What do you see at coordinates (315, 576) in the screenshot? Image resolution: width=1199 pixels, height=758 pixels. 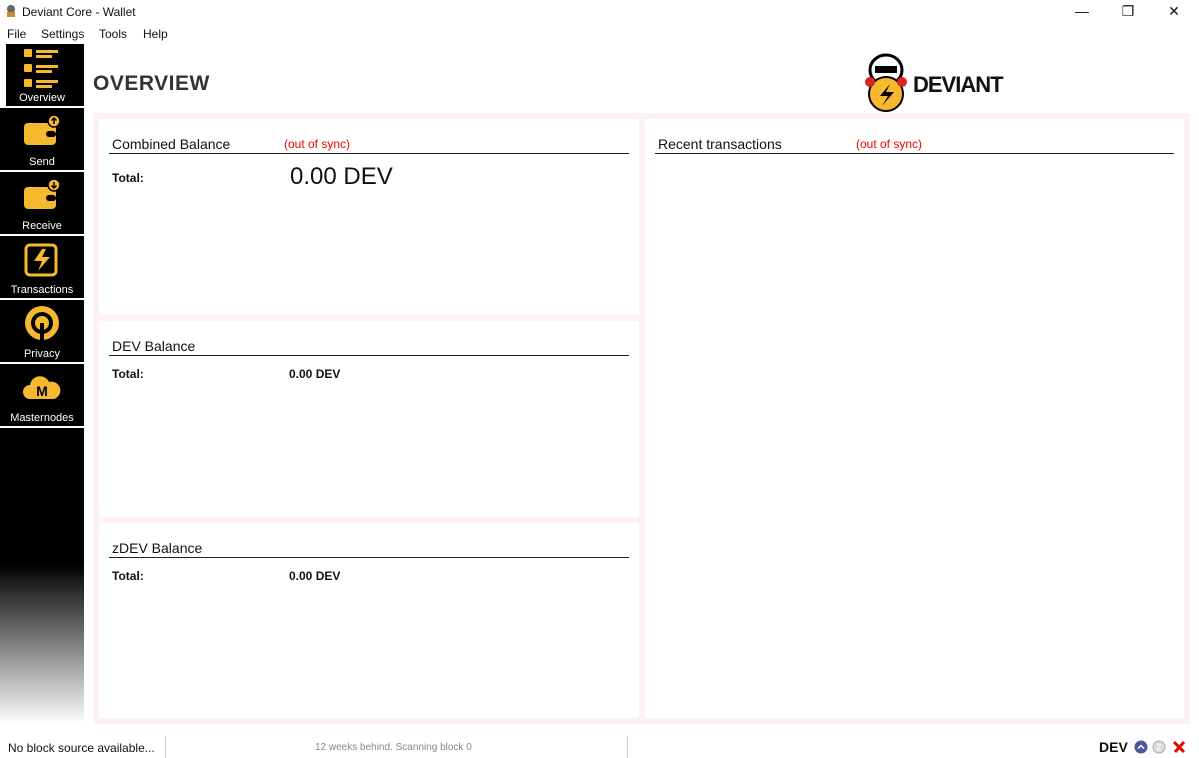 I see `zdev-total: 0.00 DEV` at bounding box center [315, 576].